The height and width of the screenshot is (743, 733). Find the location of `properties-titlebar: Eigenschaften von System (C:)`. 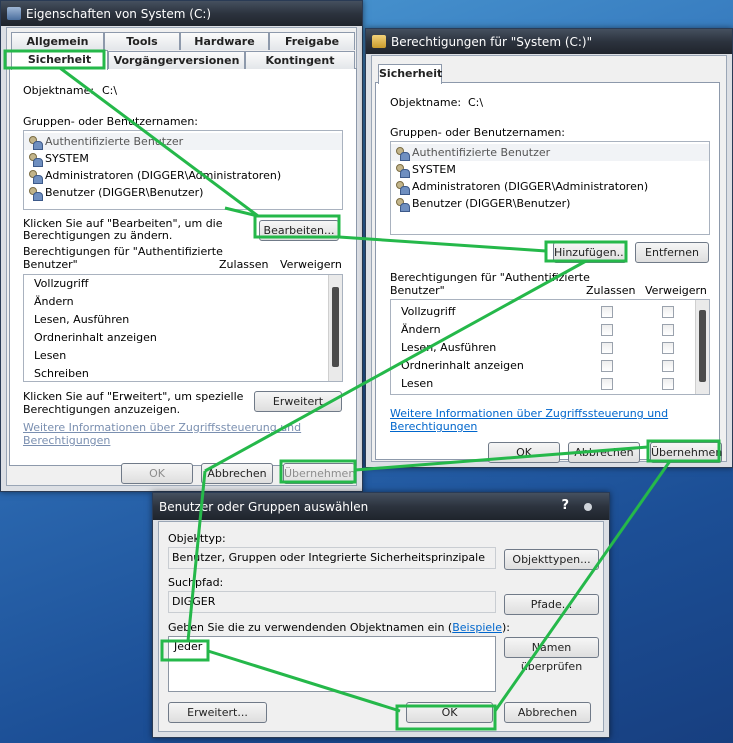

properties-titlebar: Eigenschaften von System (C:) is located at coordinates (181, 13).